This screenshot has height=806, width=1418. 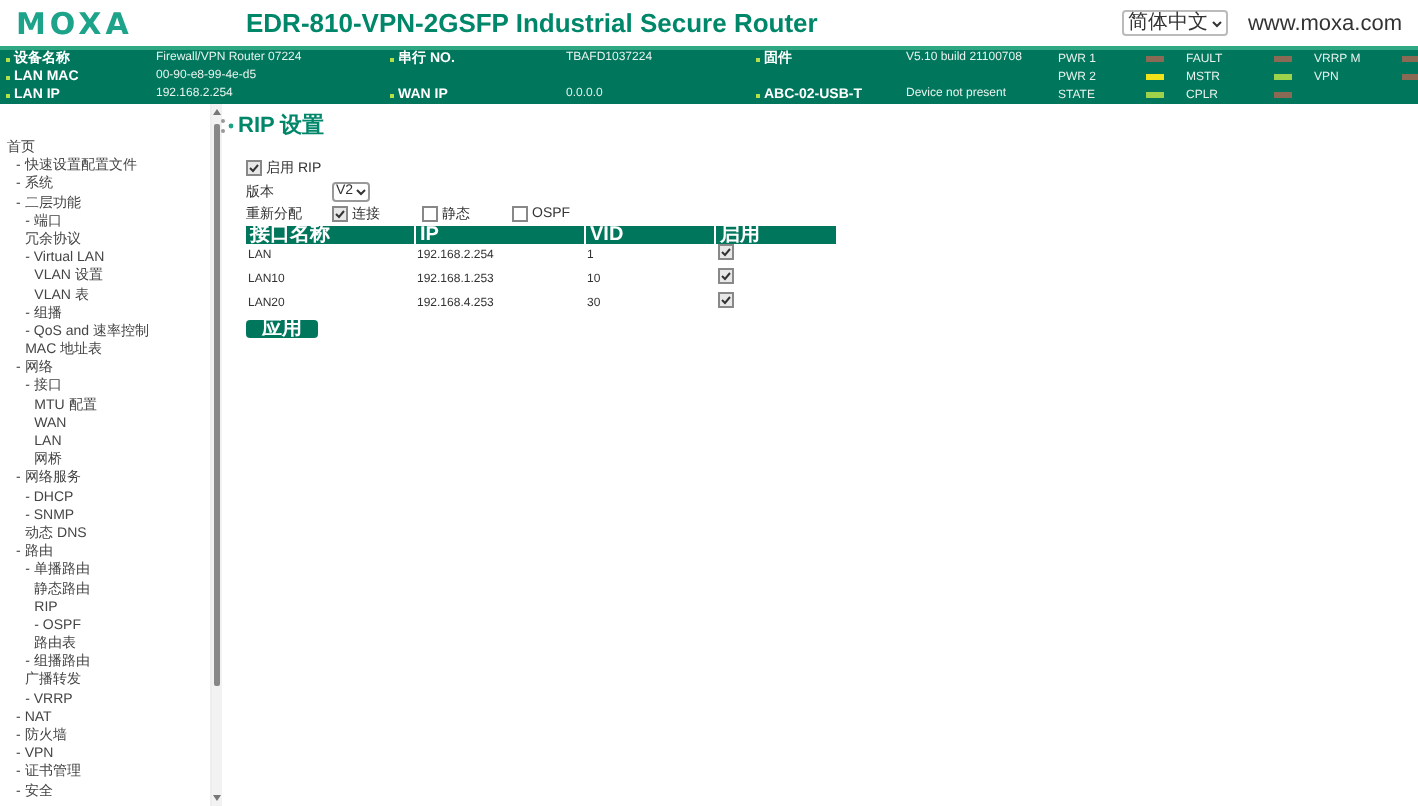 What do you see at coordinates (217, 455) in the screenshot?
I see `scrollbar` at bounding box center [217, 455].